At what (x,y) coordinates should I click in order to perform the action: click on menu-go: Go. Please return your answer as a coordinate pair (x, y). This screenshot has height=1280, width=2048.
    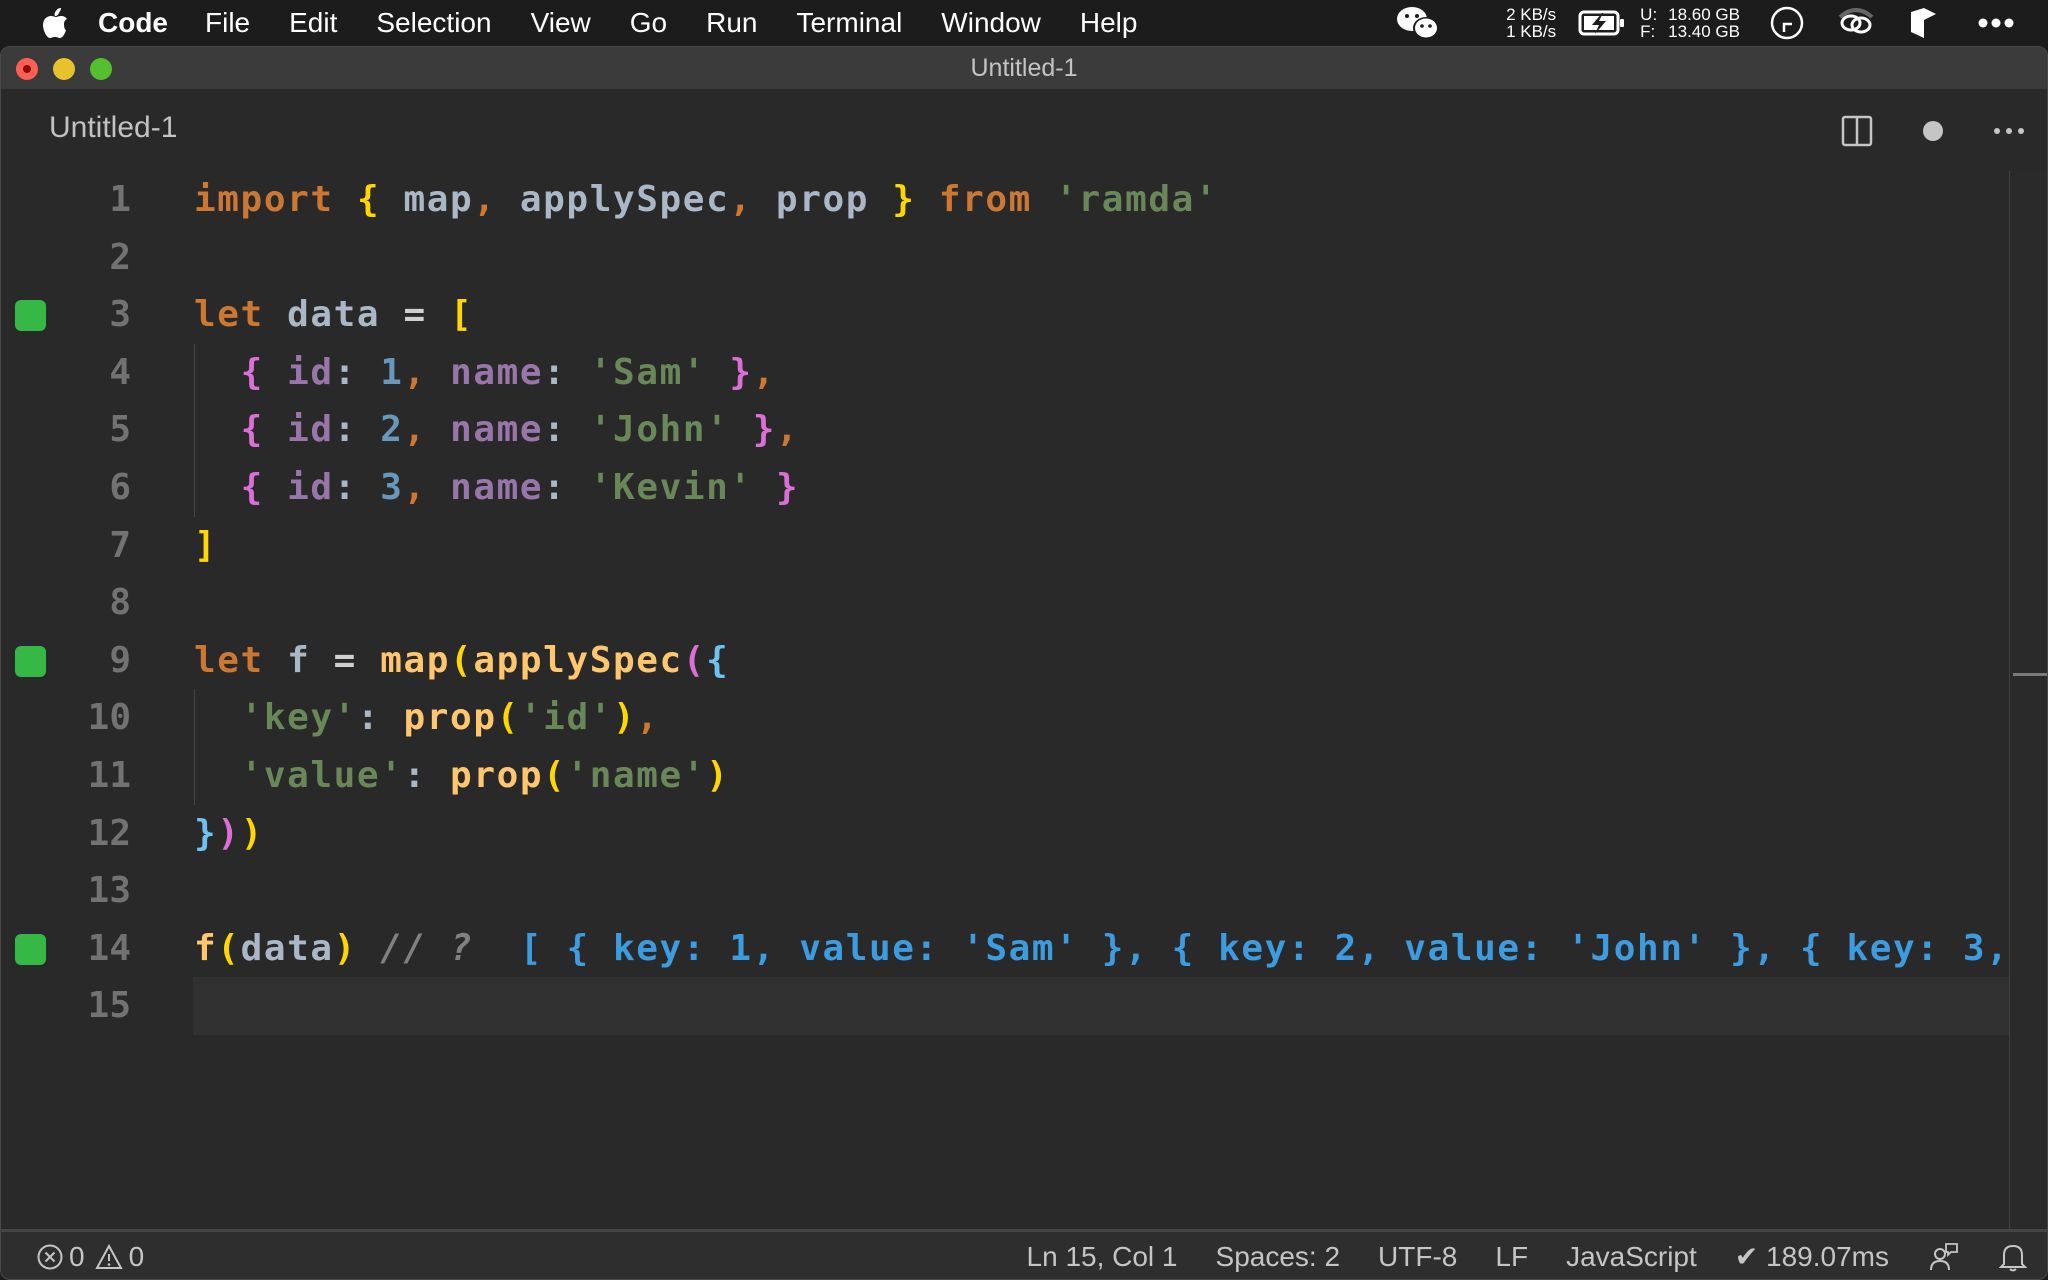
    Looking at the image, I should click on (648, 23).